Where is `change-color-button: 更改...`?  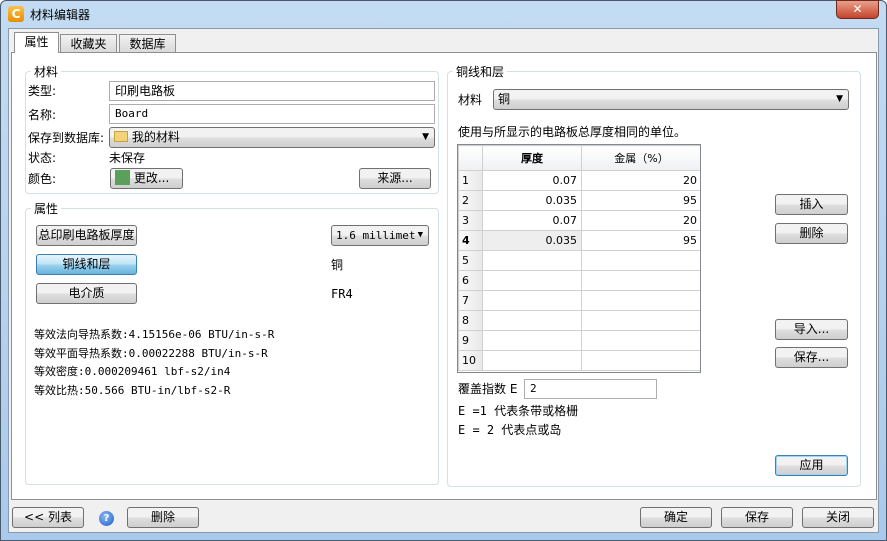
change-color-button: 更改... is located at coordinates (146, 178).